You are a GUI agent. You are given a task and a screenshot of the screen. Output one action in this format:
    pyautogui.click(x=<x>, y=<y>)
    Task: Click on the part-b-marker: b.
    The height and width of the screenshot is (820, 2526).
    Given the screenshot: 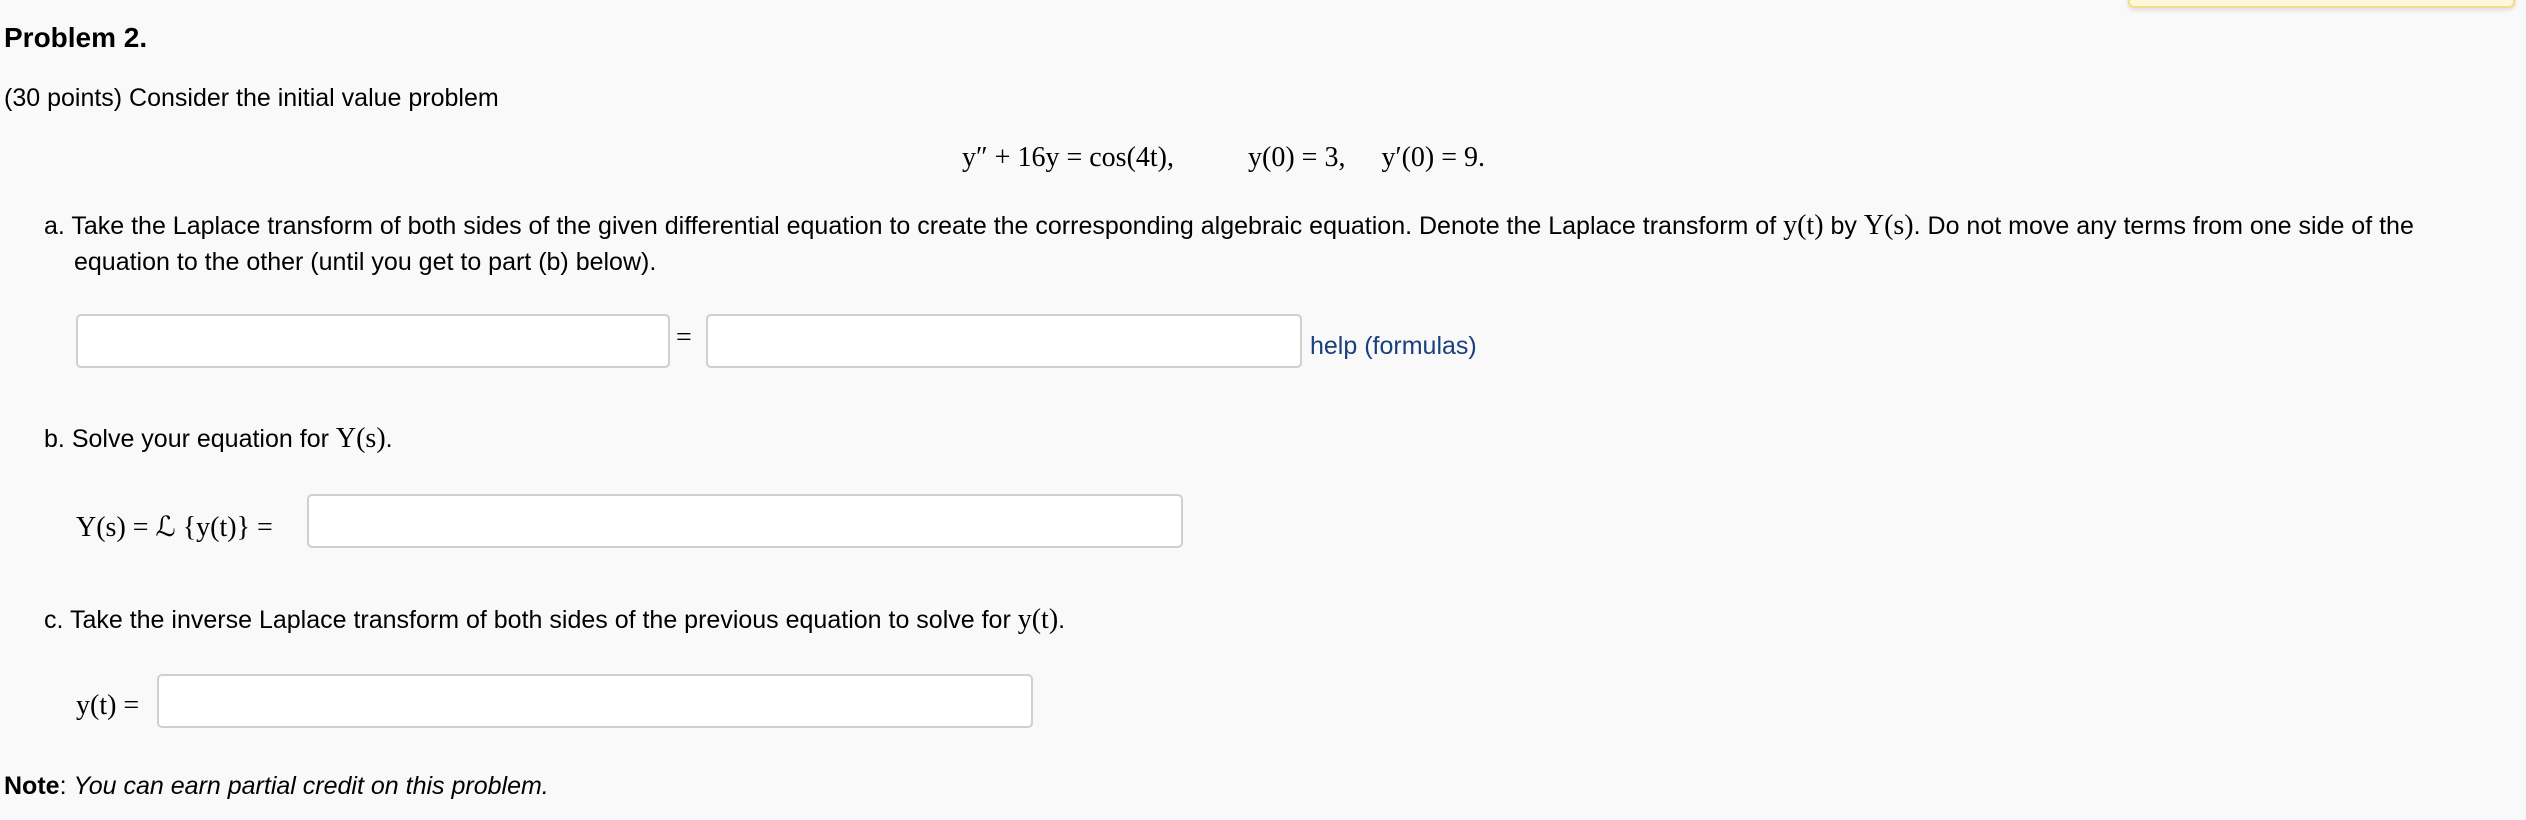 What is the action you would take?
    pyautogui.click(x=54, y=439)
    